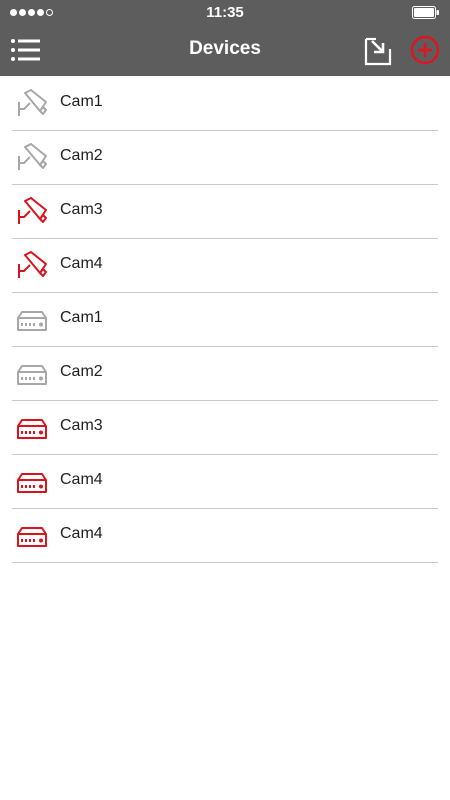 Image resolution: width=450 pixels, height=800 pixels. I want to click on import-icon, so click(378, 51).